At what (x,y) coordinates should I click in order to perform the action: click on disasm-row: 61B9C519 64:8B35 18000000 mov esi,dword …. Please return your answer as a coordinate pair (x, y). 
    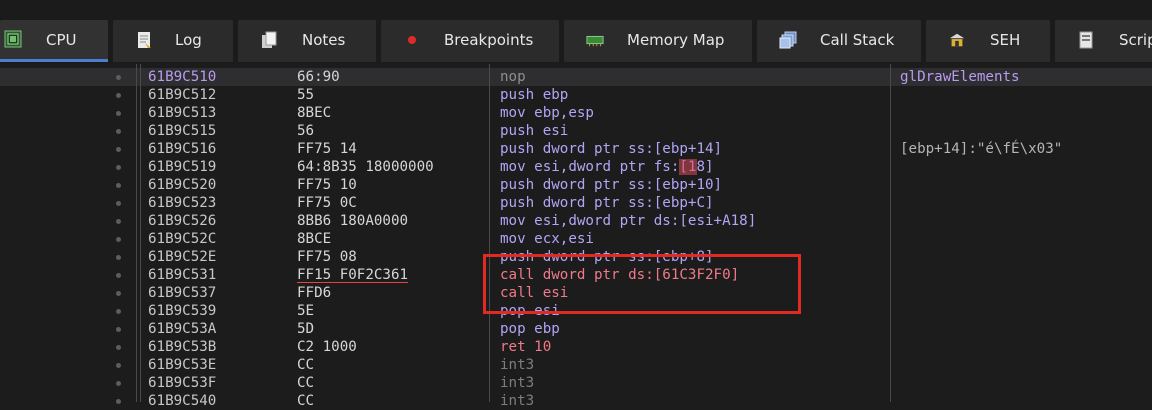
    Looking at the image, I should click on (576, 167).